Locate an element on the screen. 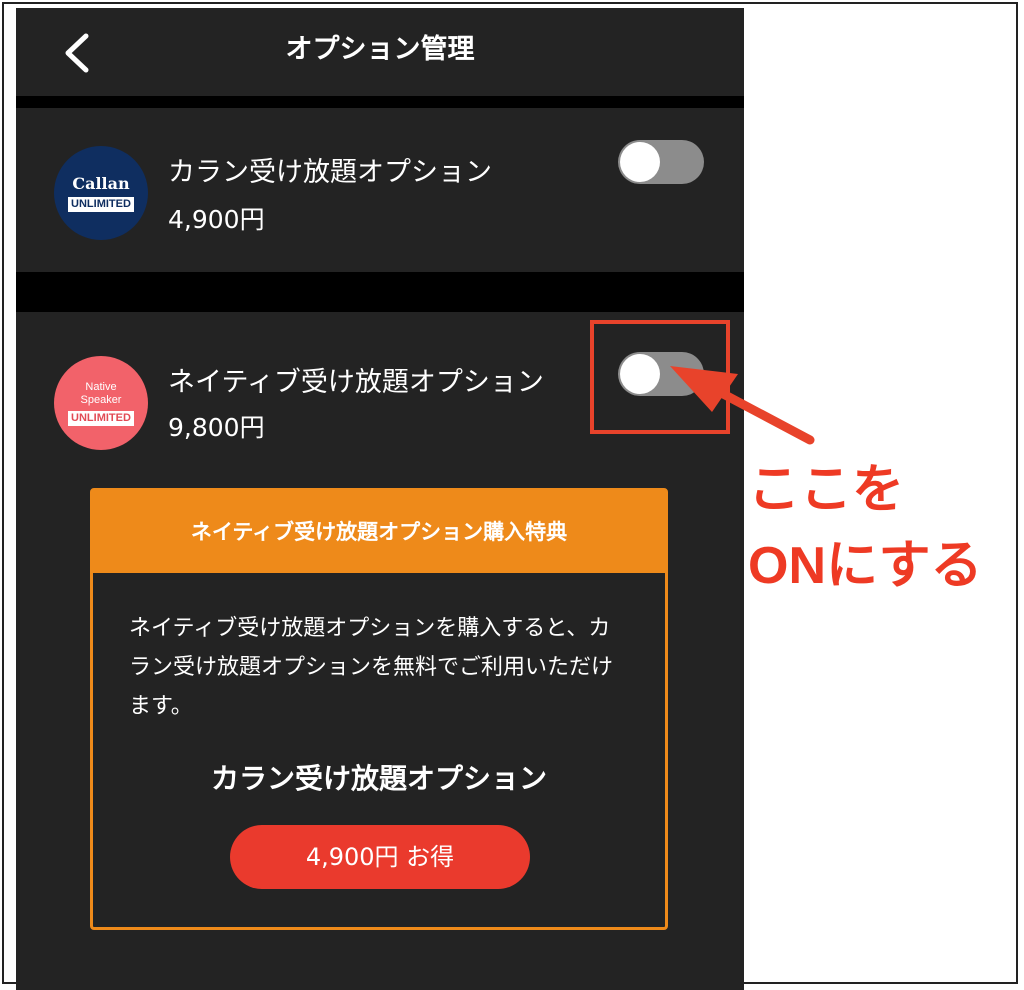 This screenshot has width=1024, height=990. benefit-title: ネイティブ受け放題オプション購入特典 is located at coordinates (379, 532).